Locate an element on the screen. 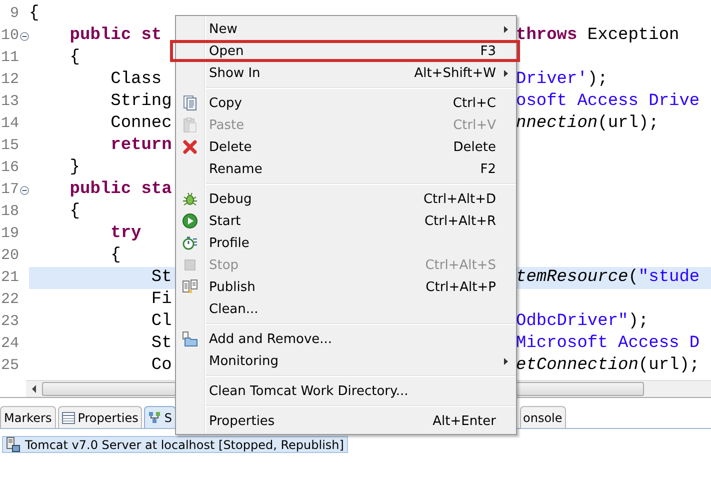 The height and width of the screenshot is (499, 711). code-text: OdbcDriver"); is located at coordinates (582, 321).